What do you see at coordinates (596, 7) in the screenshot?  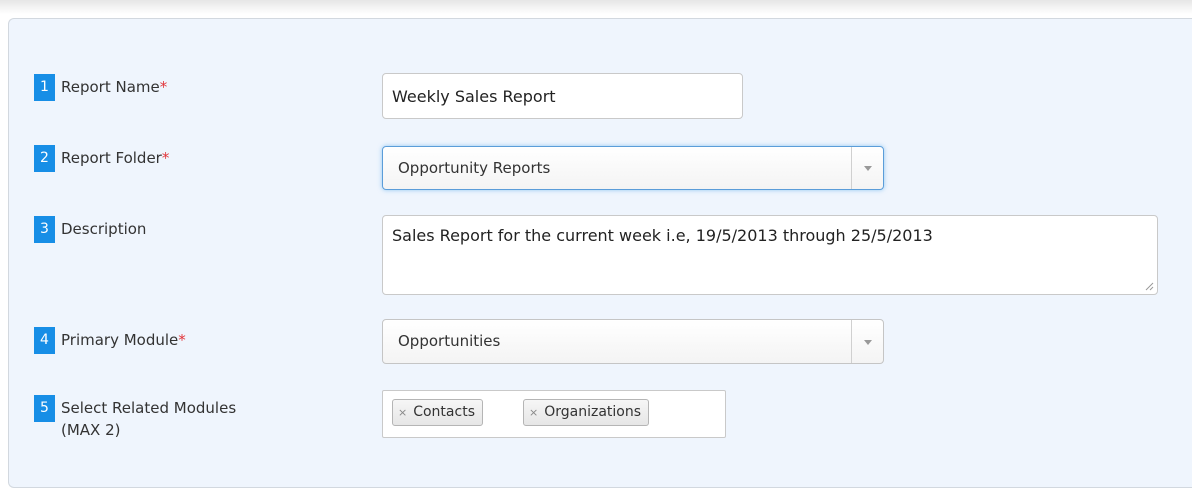 I see `top-shadow` at bounding box center [596, 7].